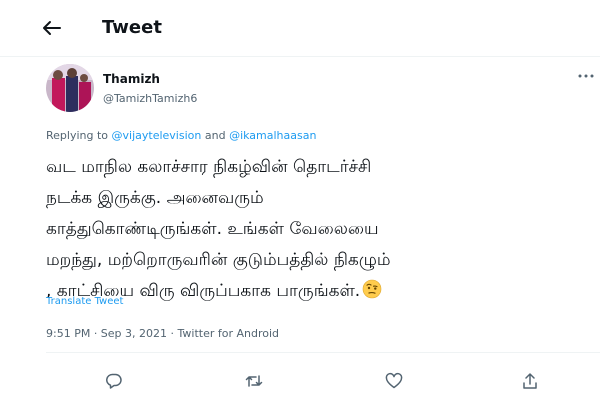 The width and height of the screenshot is (600, 400). Describe the element at coordinates (131, 79) in the screenshot. I see `display-name: Thamizh` at that location.